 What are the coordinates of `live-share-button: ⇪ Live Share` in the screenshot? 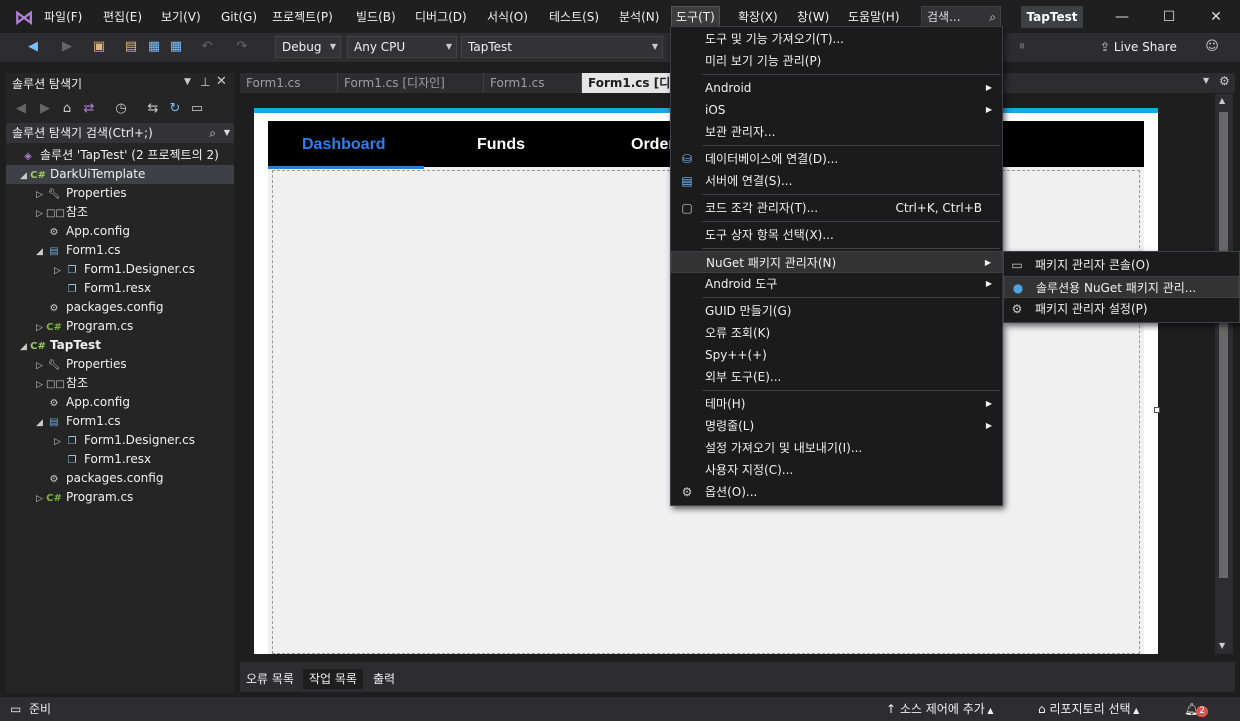 It's located at (1138, 47).